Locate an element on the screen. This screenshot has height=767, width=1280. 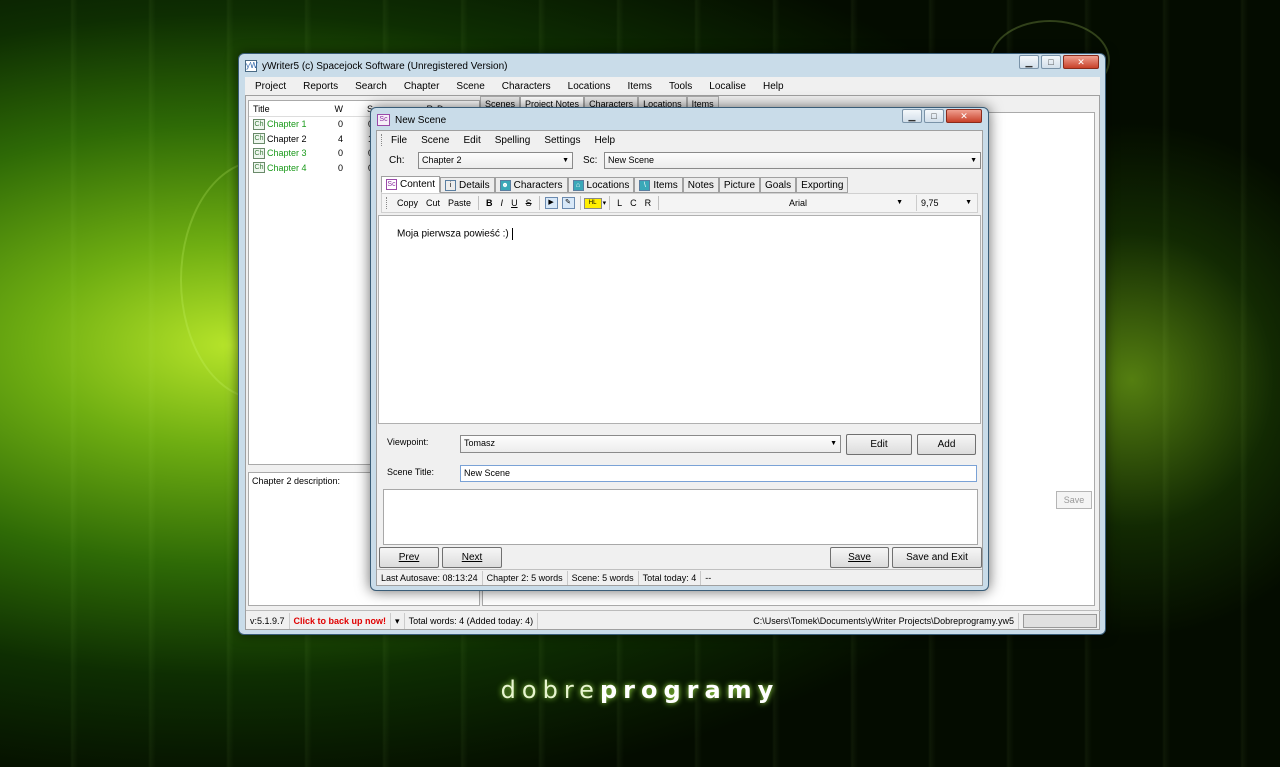
tab-details: i Details is located at coordinates (467, 185).